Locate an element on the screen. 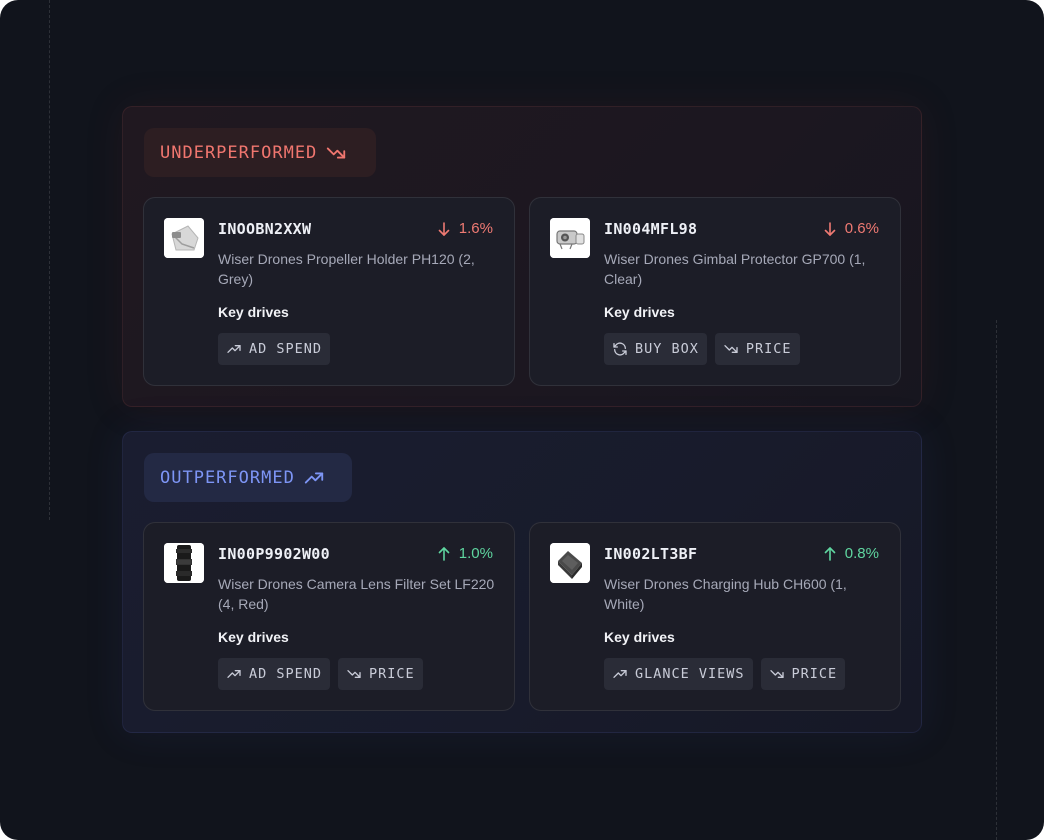 The width and height of the screenshot is (1044, 840). key-drive-tag: BUY BOX is located at coordinates (655, 349).